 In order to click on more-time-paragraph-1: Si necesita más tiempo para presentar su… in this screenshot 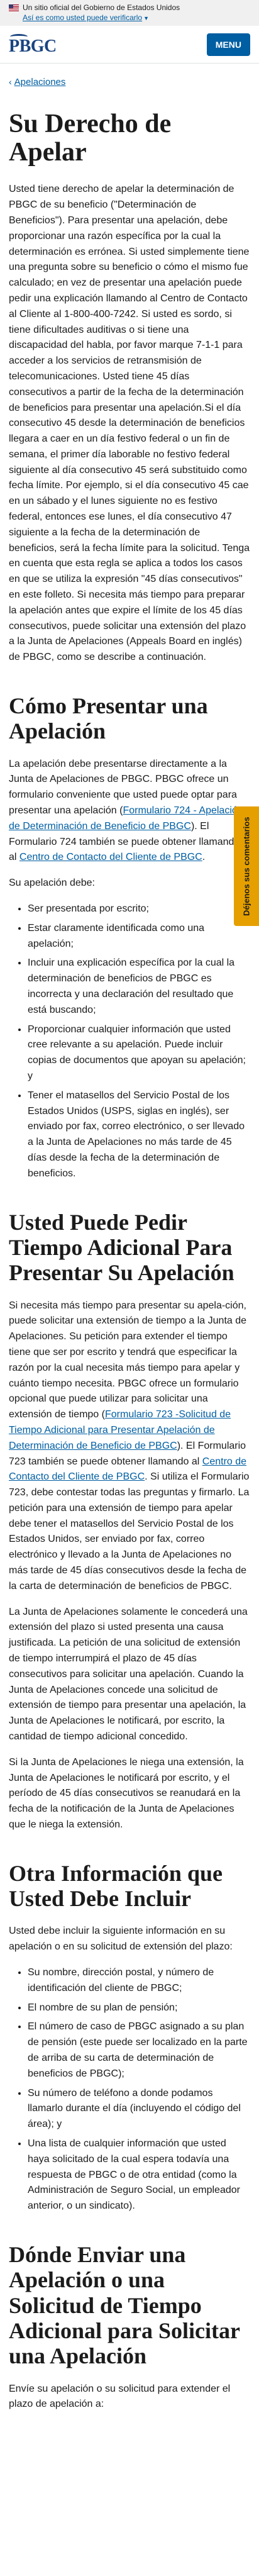, I will do `click(129, 1446)`.